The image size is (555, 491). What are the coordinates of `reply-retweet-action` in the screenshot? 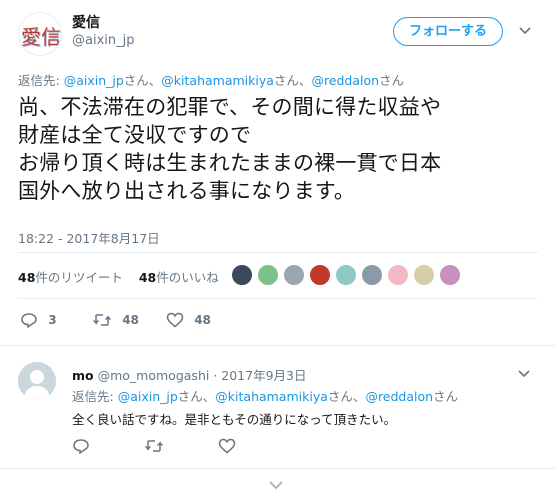 It's located at (154, 448).